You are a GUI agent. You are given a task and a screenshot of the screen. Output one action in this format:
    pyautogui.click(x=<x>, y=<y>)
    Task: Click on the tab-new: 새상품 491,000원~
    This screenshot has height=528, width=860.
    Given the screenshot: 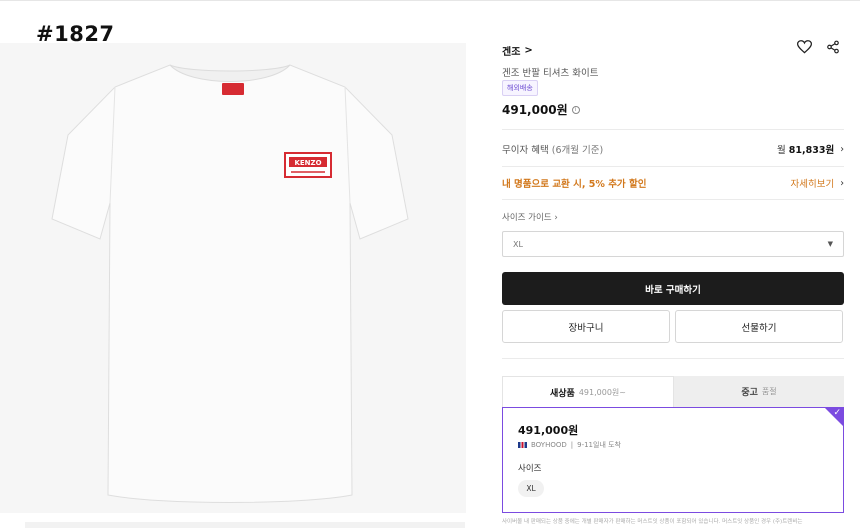 What is the action you would take?
    pyautogui.click(x=588, y=391)
    